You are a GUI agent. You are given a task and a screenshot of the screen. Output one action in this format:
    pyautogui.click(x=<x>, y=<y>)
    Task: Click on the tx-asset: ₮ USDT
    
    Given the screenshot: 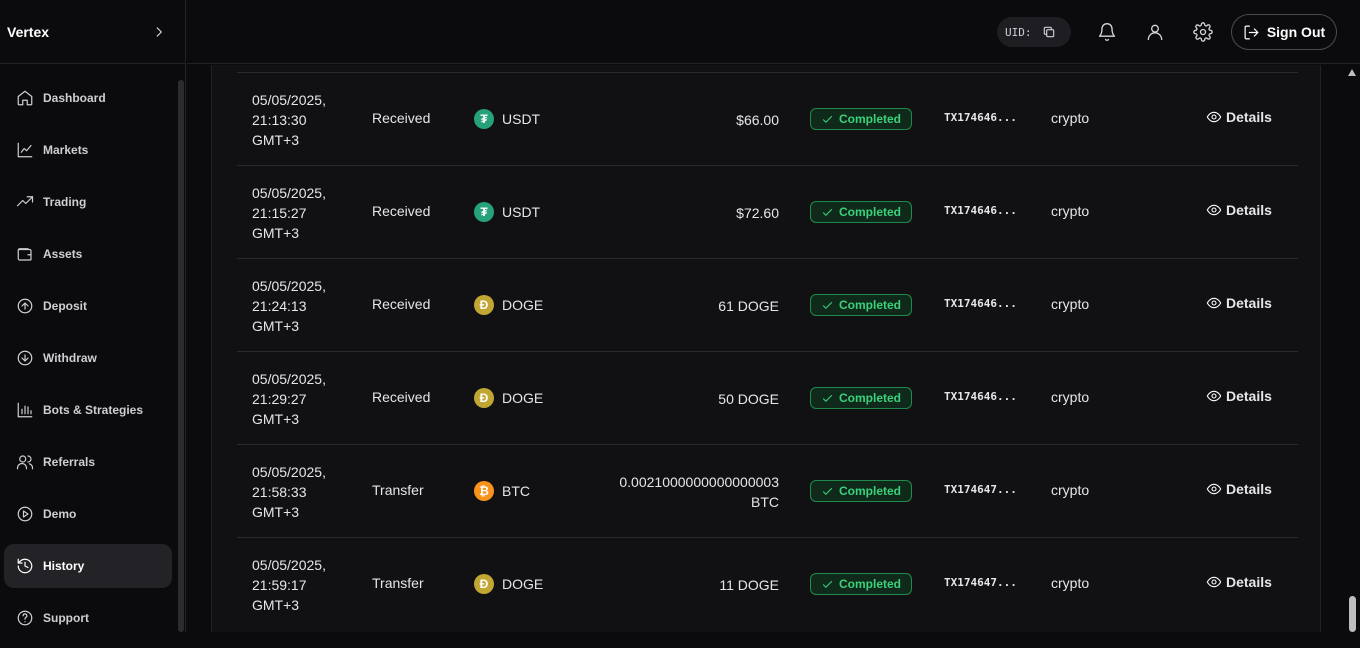 What is the action you would take?
    pyautogui.click(x=507, y=212)
    